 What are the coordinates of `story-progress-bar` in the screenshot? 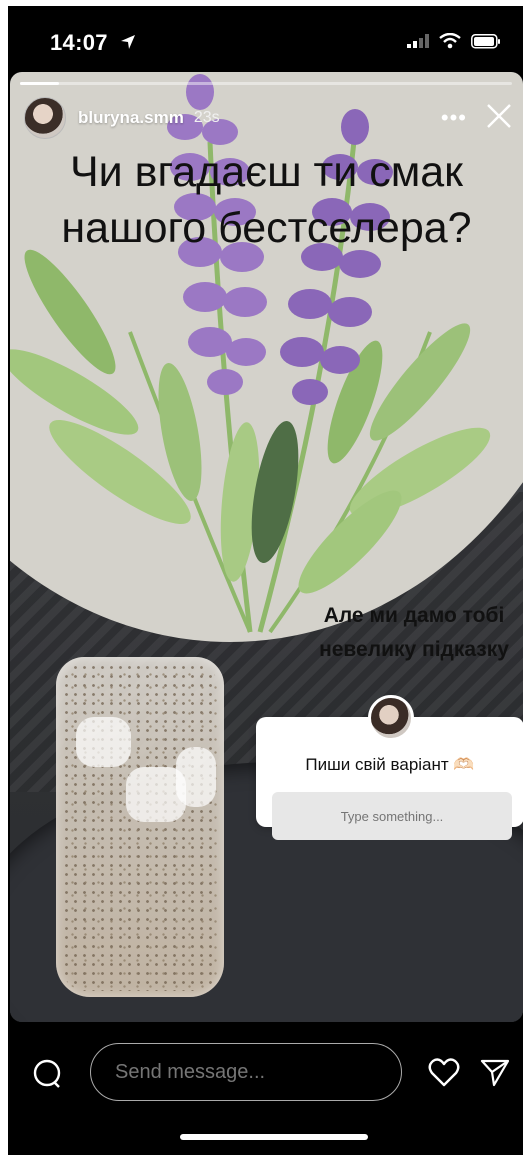 It's located at (266, 83).